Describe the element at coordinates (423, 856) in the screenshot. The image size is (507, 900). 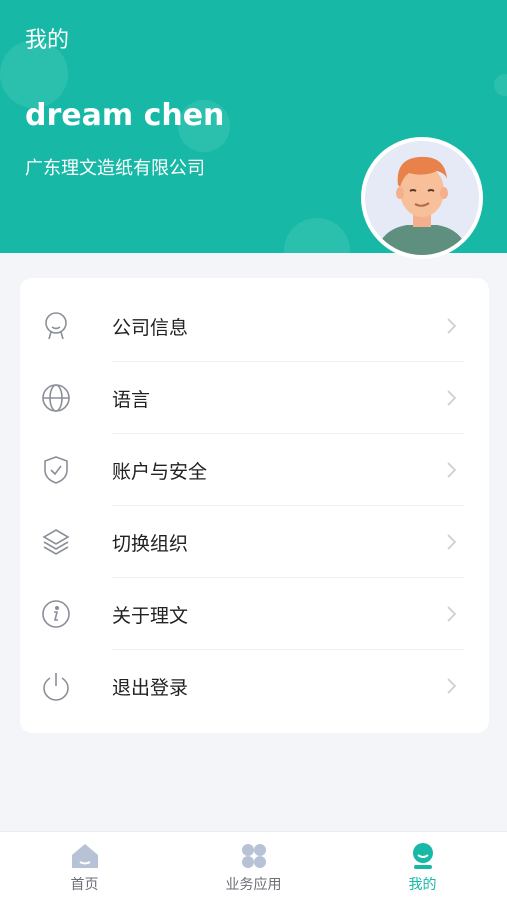
I see `profile-icon` at that location.